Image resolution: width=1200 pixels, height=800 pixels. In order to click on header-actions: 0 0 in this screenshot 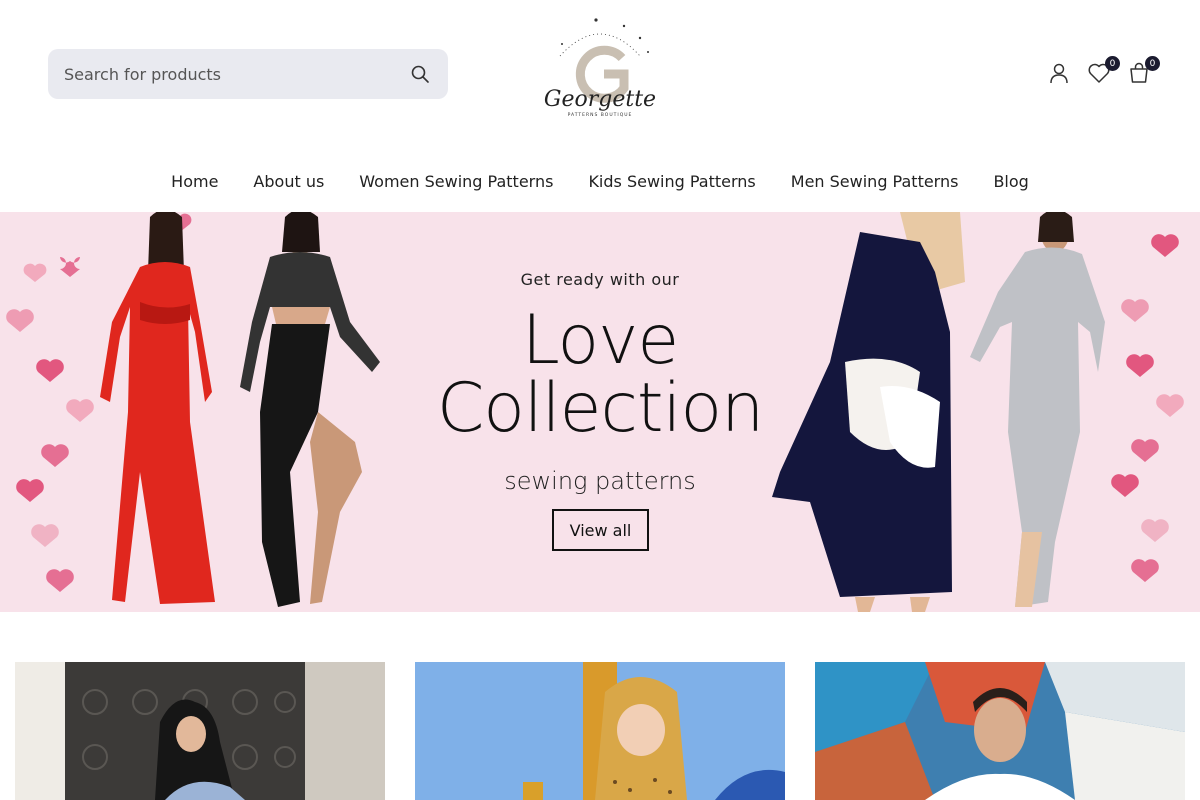, I will do `click(1103, 72)`.